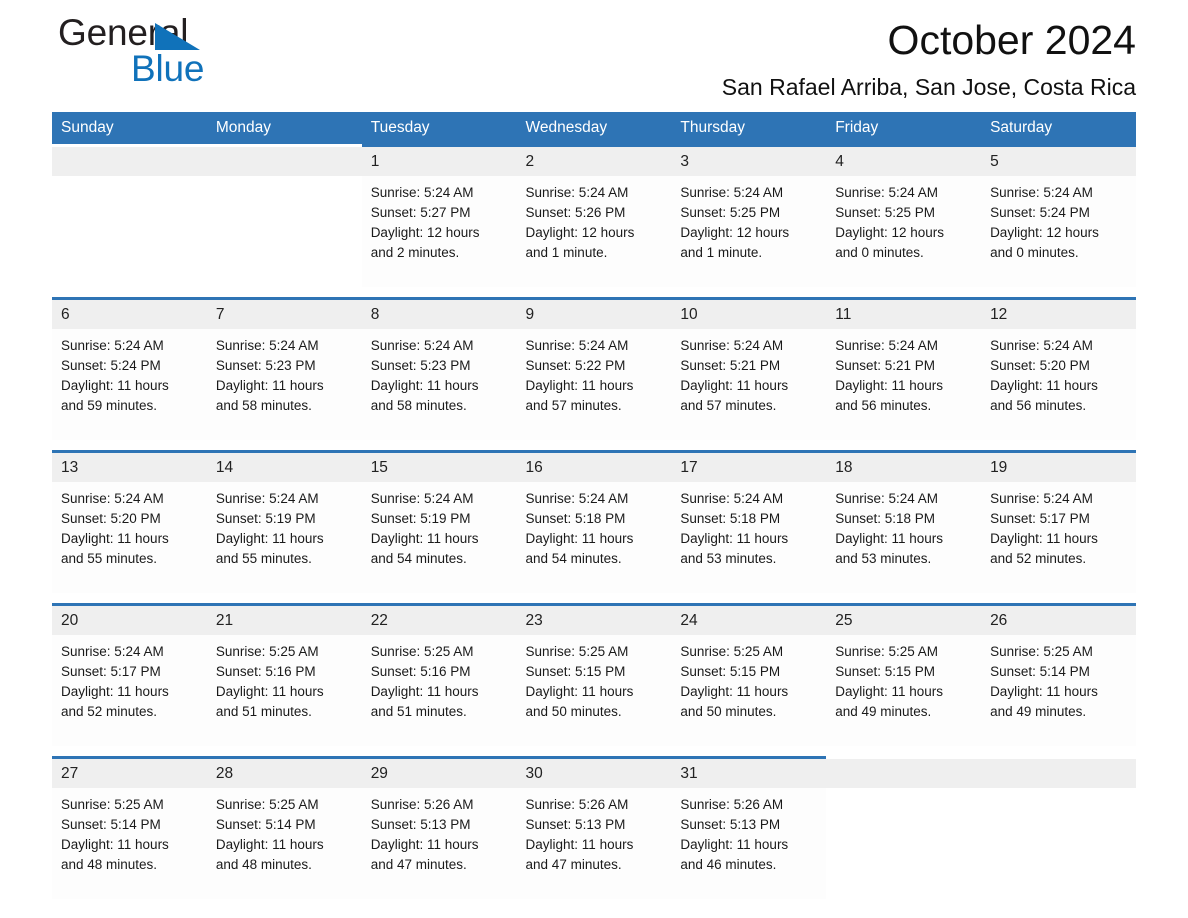 The width and height of the screenshot is (1188, 918). Describe the element at coordinates (439, 467) in the screenshot. I see `day-number: 15` at that location.